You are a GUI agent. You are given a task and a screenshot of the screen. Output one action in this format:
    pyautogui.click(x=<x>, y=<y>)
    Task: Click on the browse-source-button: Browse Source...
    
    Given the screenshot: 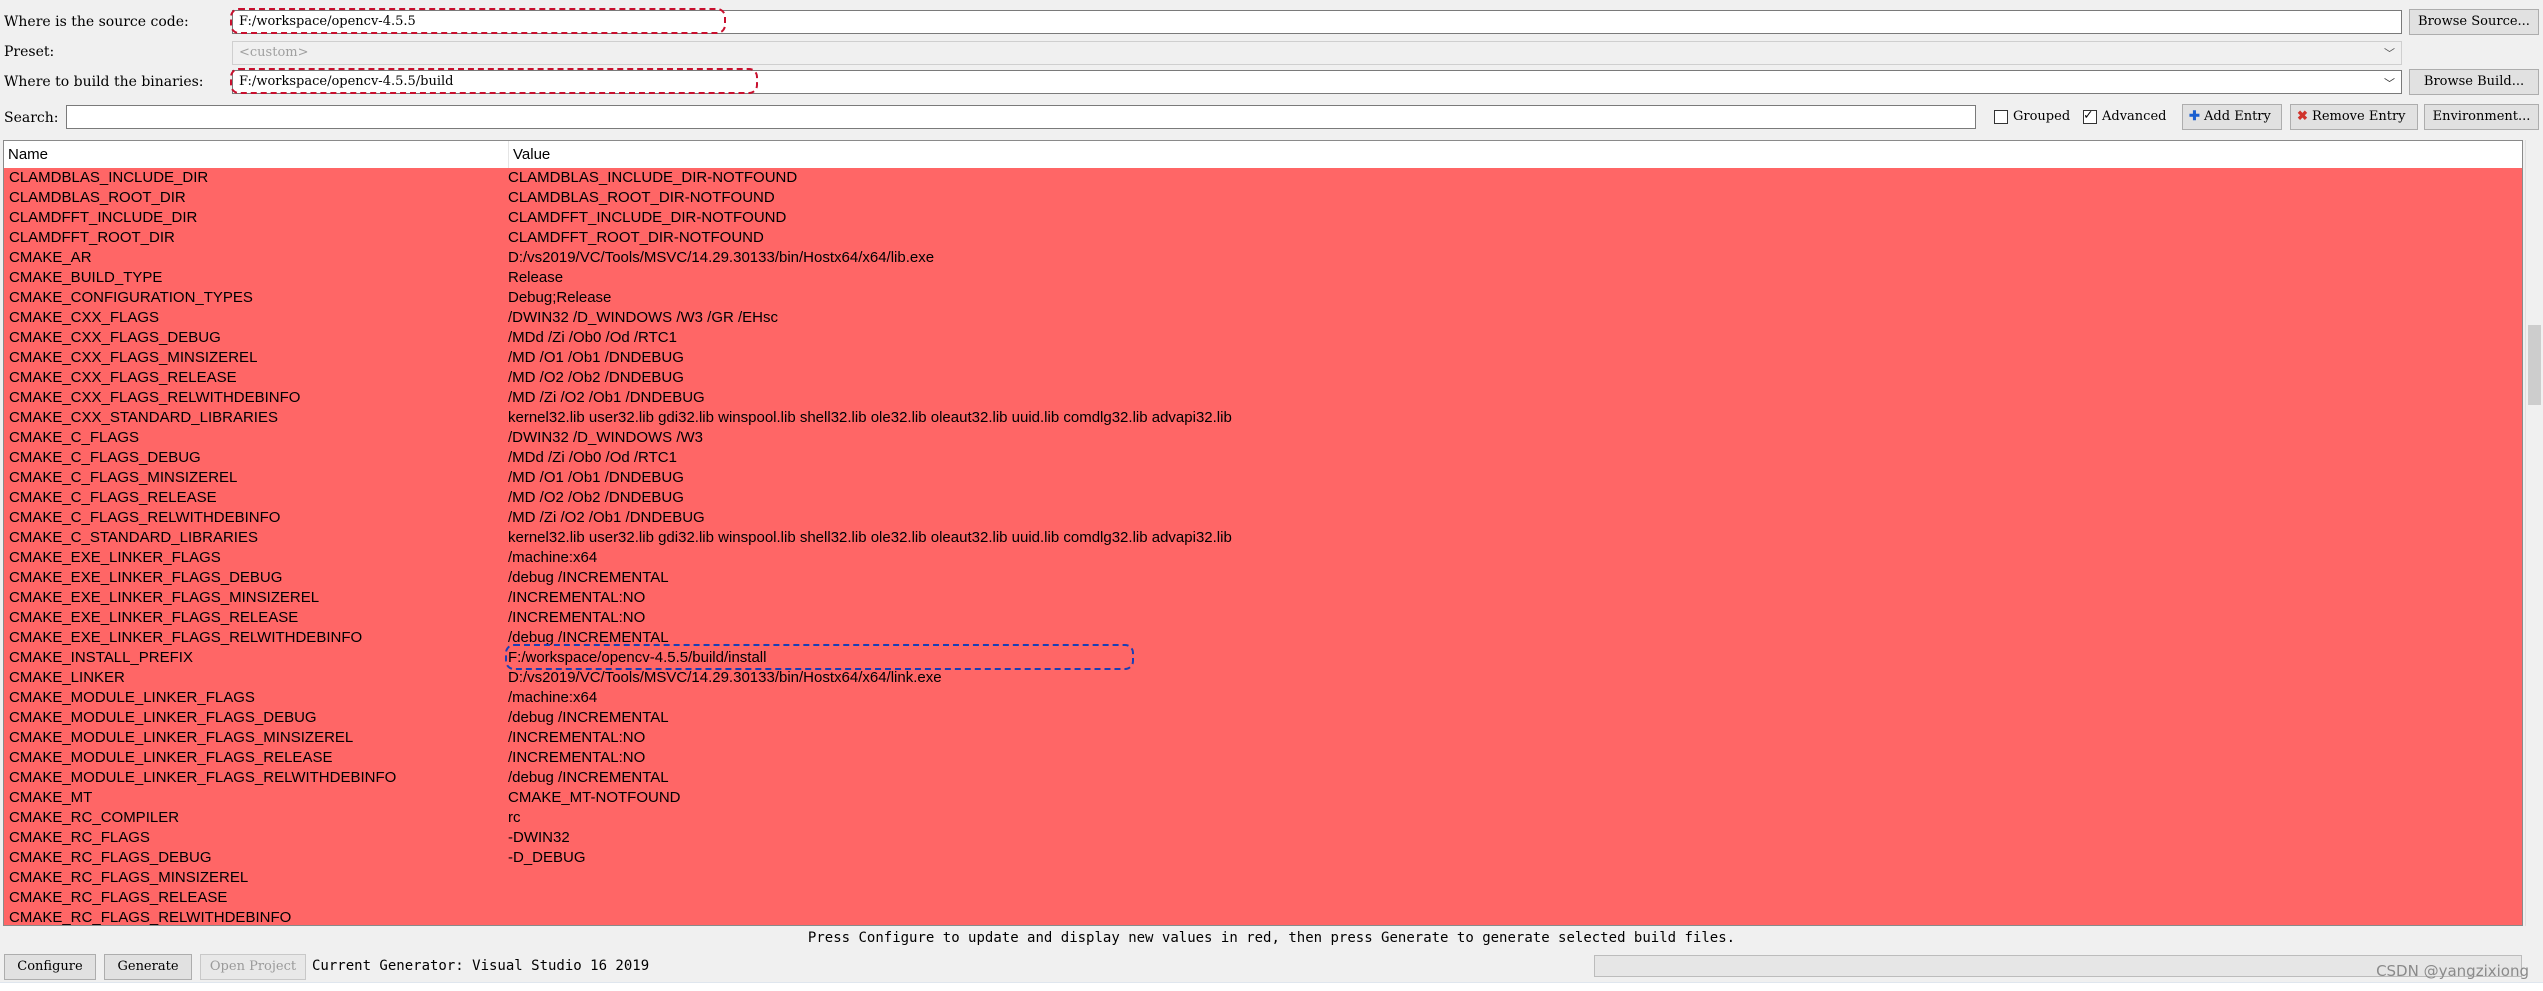 What is the action you would take?
    pyautogui.click(x=2474, y=22)
    